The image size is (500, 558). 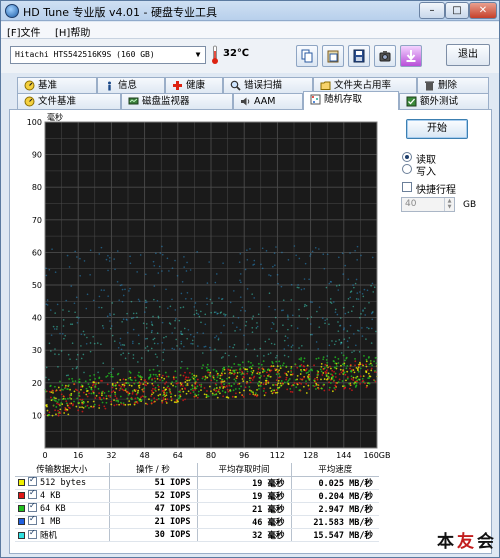 I want to click on table-row: 1 MB 21 IOPS 46 毫秒 21.583 MB/秒, so click(x=197, y=521).